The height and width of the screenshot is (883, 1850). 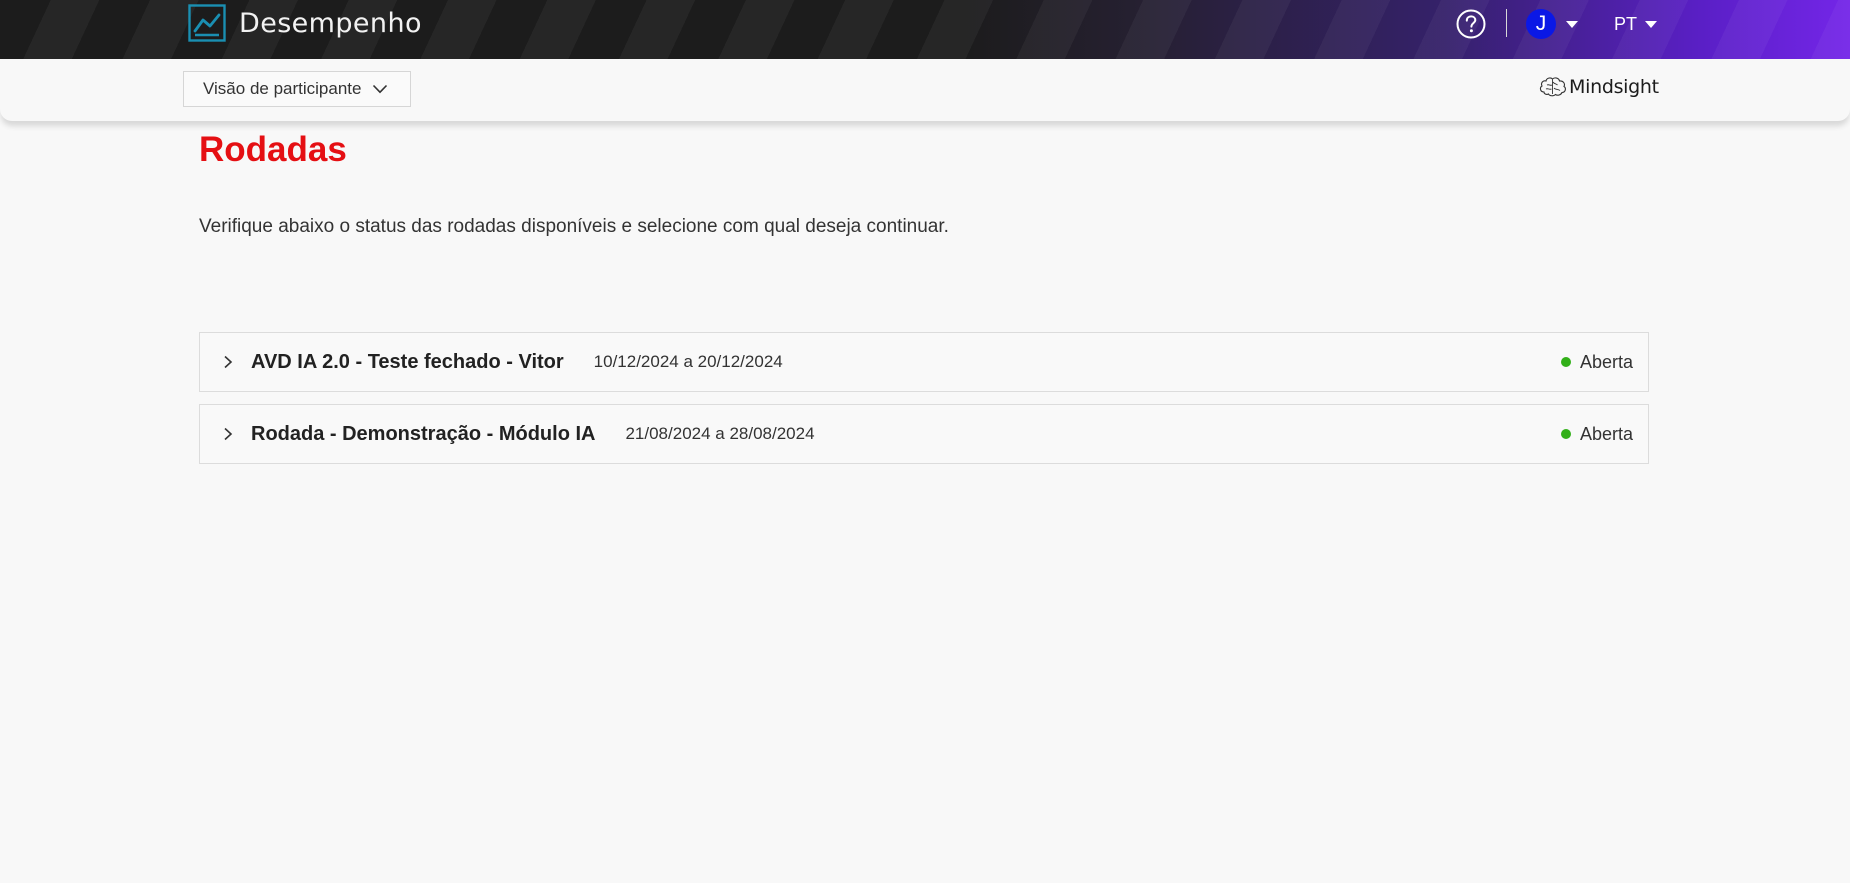 What do you see at coordinates (688, 361) in the screenshot?
I see `round-dates: 10/12/2024 a 20/12/2024` at bounding box center [688, 361].